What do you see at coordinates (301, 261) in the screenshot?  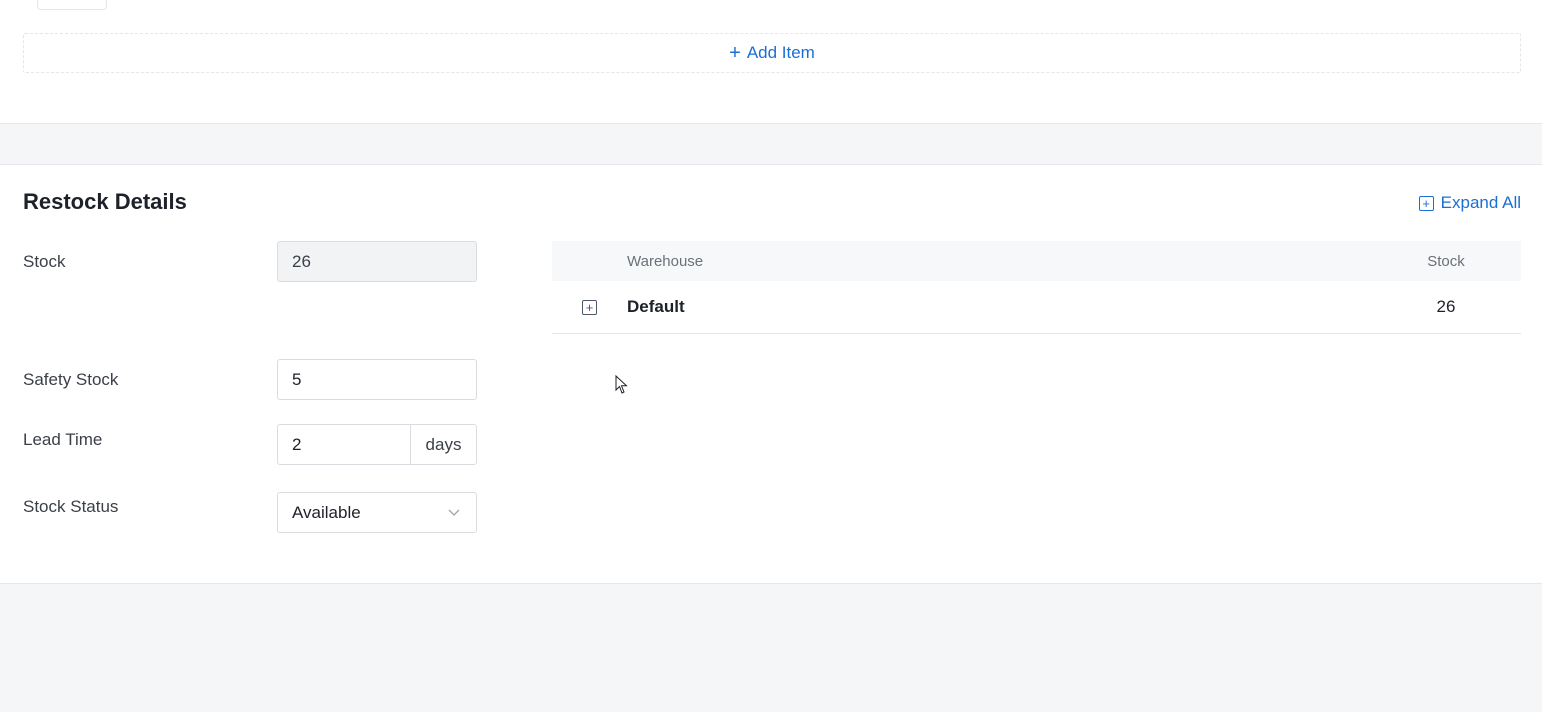 I see `stock-value: 26` at bounding box center [301, 261].